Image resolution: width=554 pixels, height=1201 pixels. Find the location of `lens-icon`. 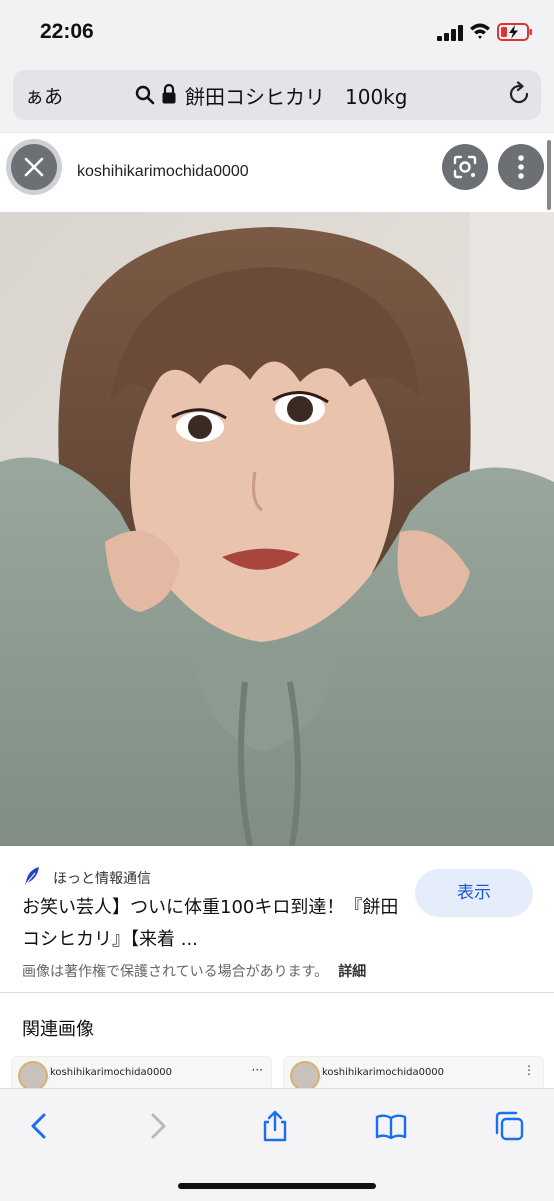

lens-icon is located at coordinates (465, 167).